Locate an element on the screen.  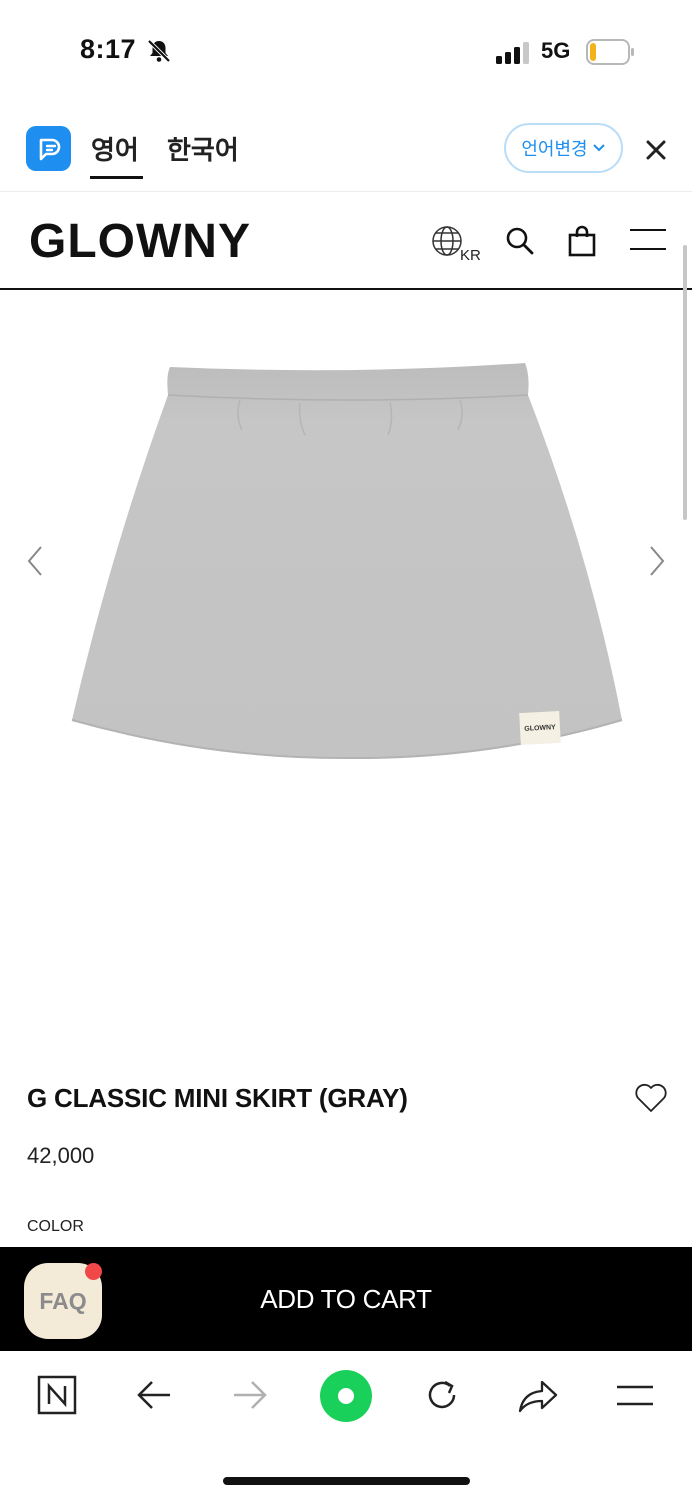
home-indicator is located at coordinates (346, 1481).